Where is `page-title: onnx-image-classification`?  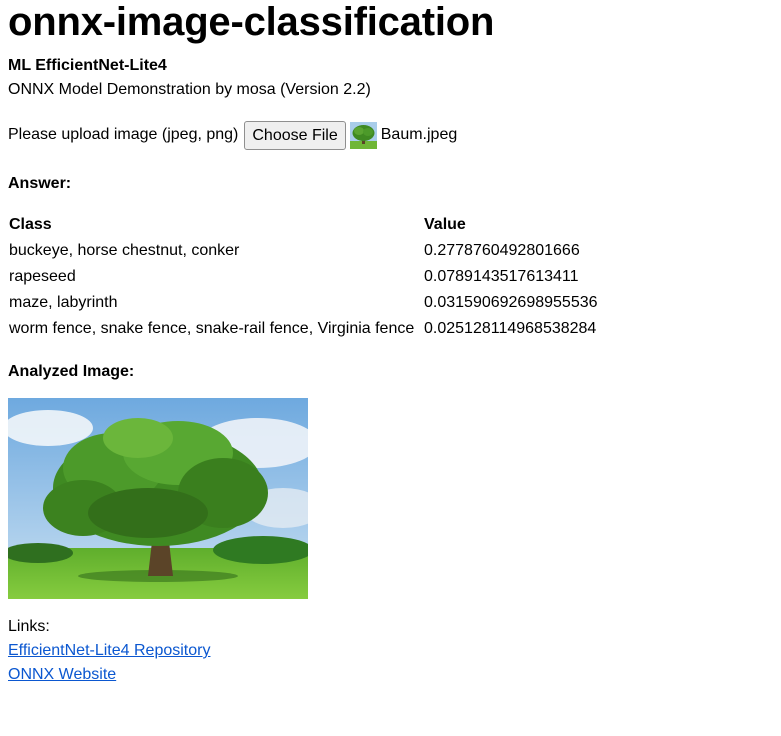 page-title: onnx-image-classification is located at coordinates (251, 22).